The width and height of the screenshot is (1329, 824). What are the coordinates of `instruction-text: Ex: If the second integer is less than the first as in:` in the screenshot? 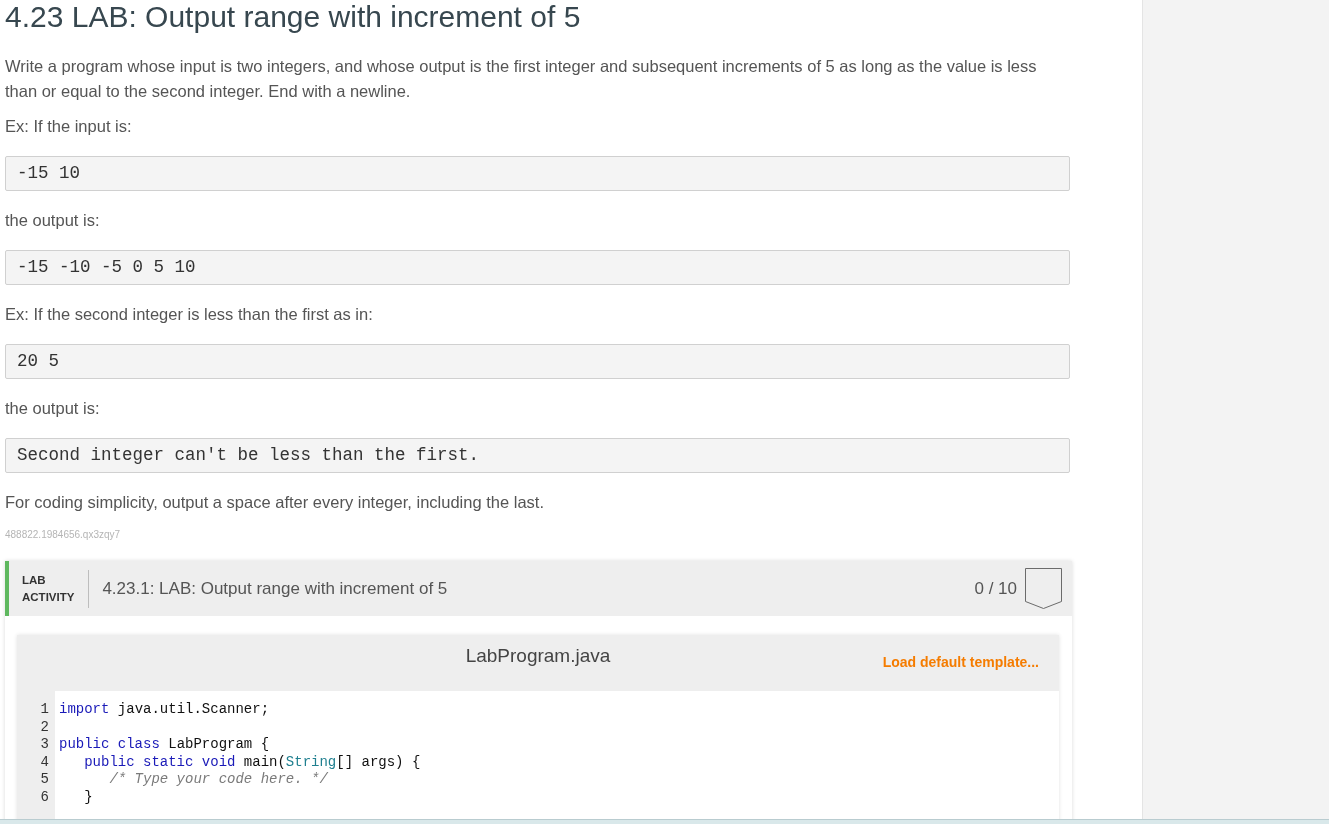 It's located at (189, 314).